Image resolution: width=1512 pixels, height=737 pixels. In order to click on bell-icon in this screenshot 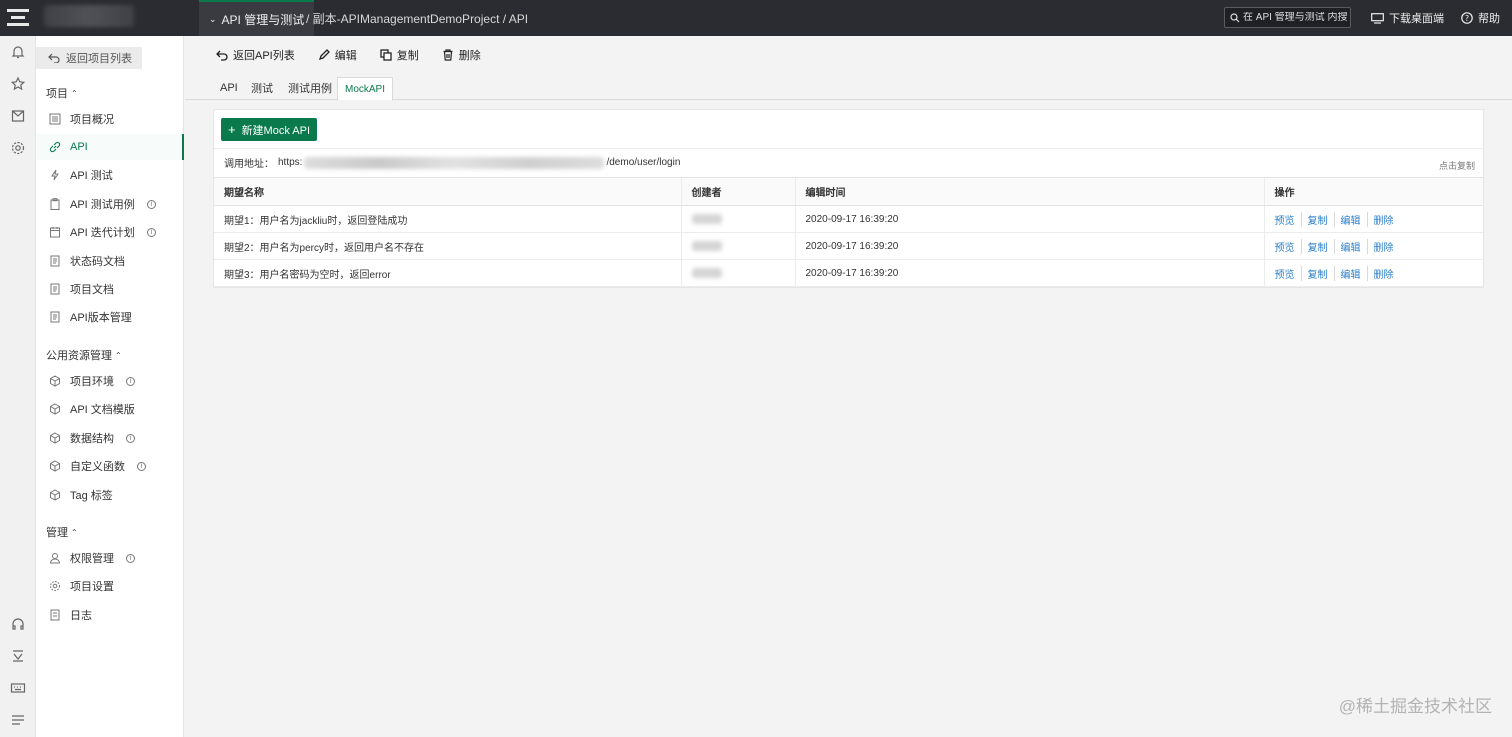, I will do `click(18, 52)`.